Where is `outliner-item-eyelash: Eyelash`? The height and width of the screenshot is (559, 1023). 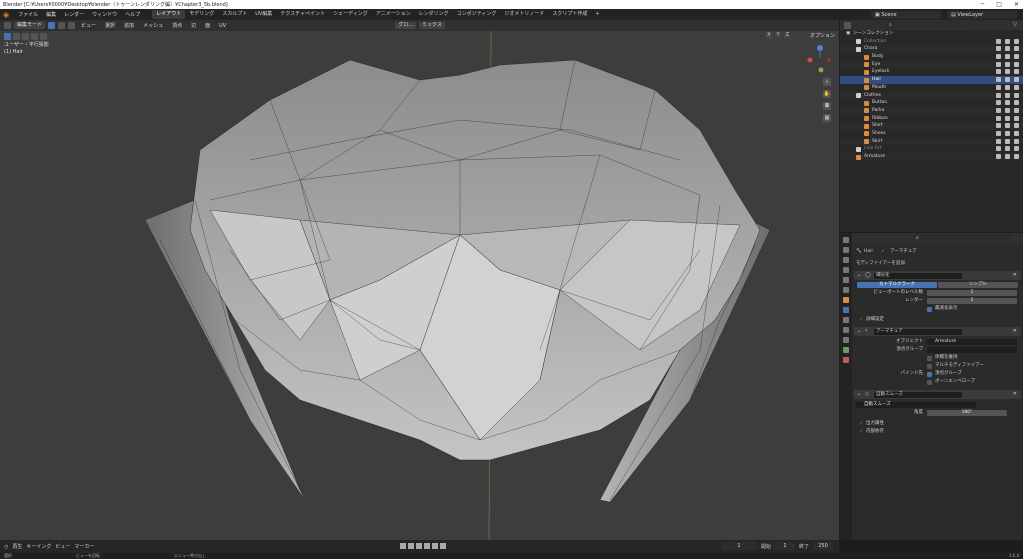
outliner-item-eyelash: Eyelash is located at coordinates (931, 72).